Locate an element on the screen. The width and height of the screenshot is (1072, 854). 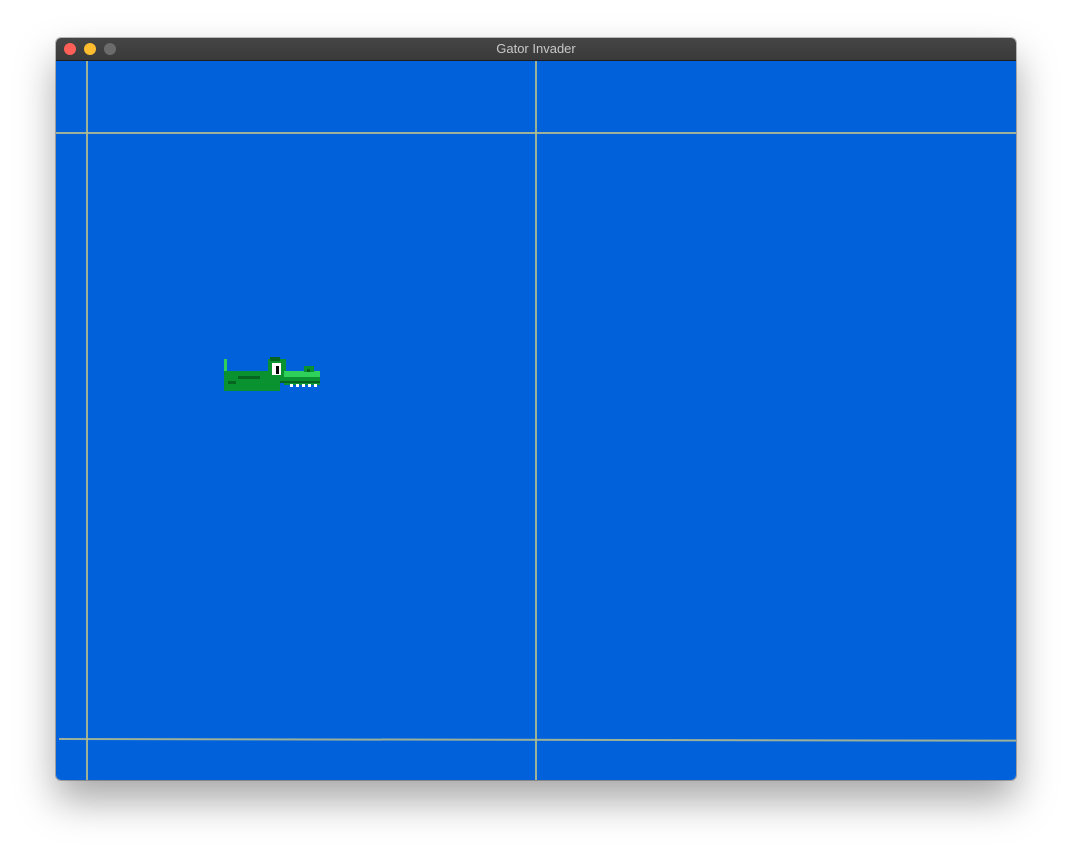
window-title: Gator Invader is located at coordinates (536, 48).